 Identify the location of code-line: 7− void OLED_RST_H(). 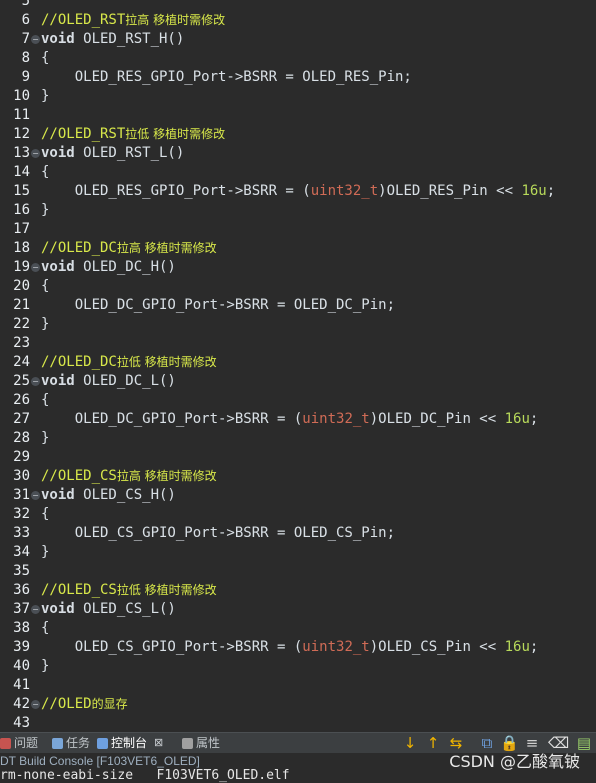
(298, 39).